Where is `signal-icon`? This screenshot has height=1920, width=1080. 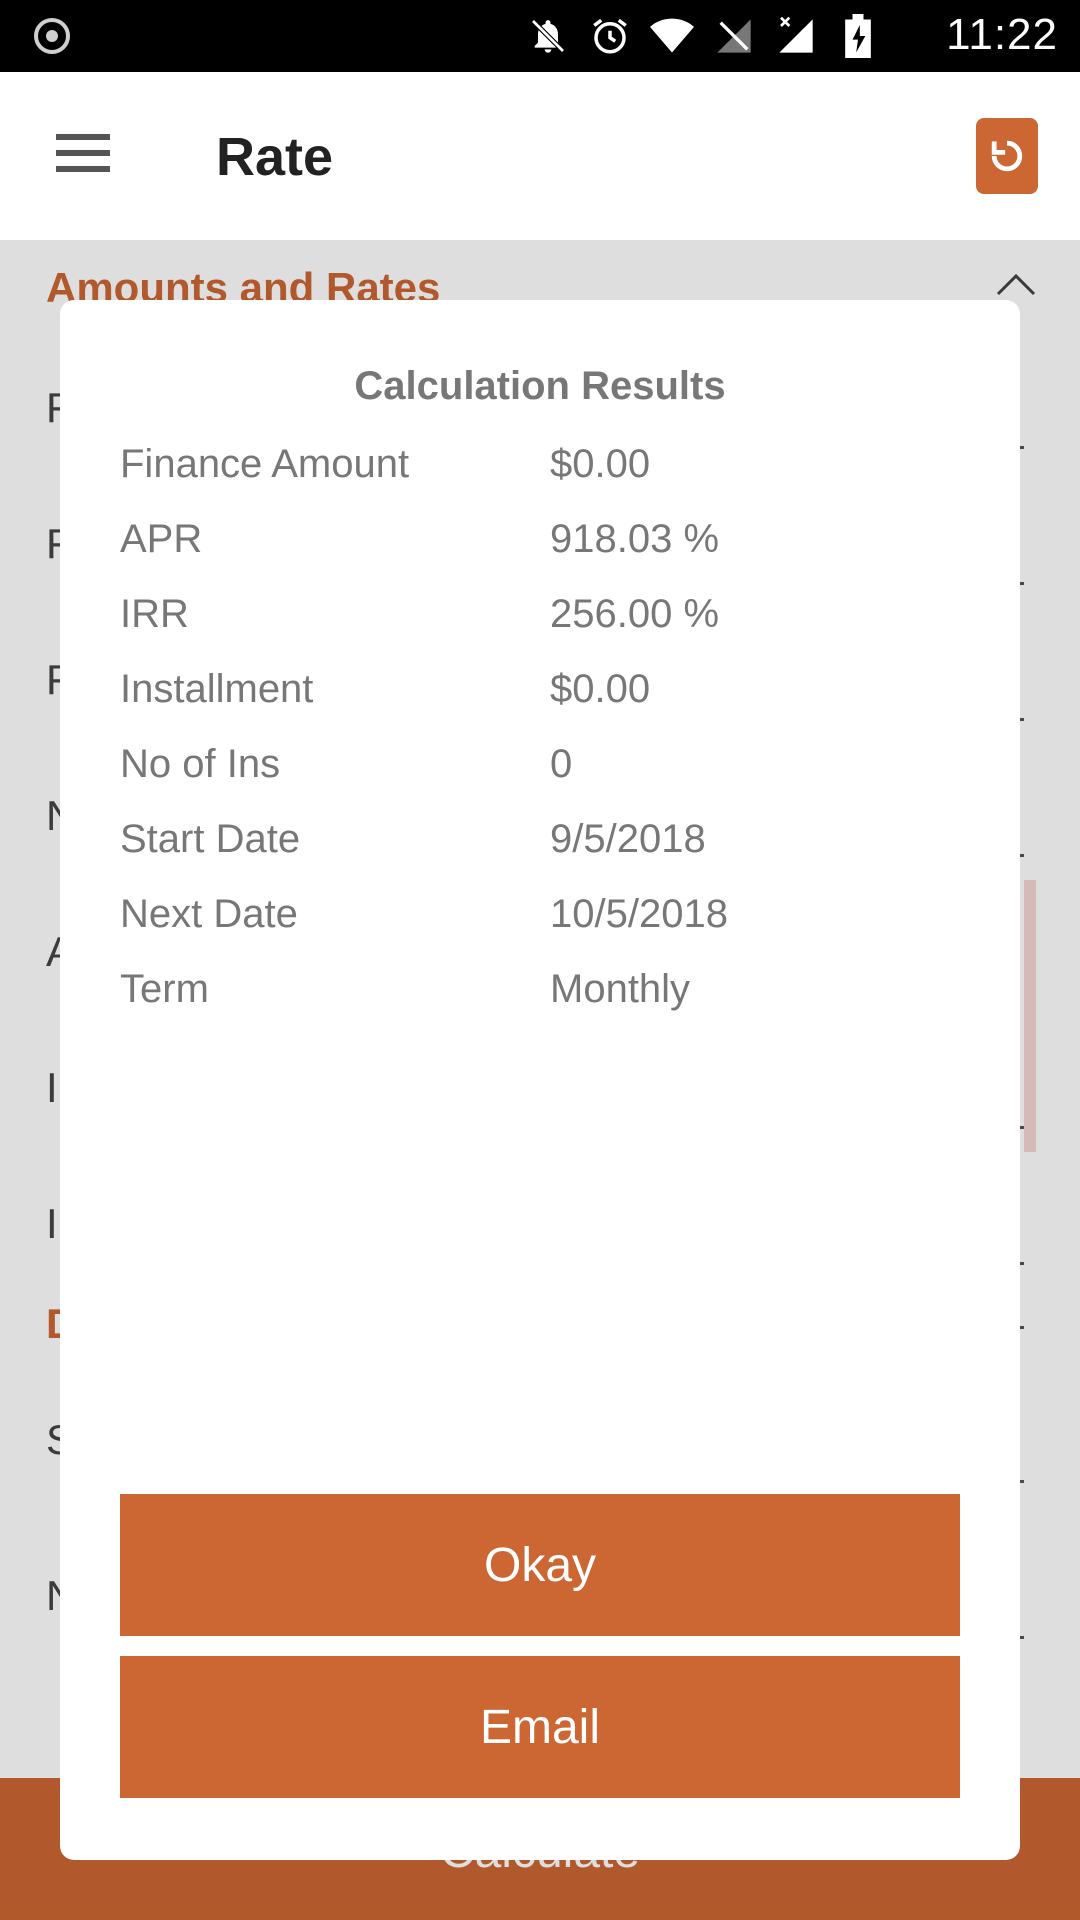
signal-icon is located at coordinates (796, 36).